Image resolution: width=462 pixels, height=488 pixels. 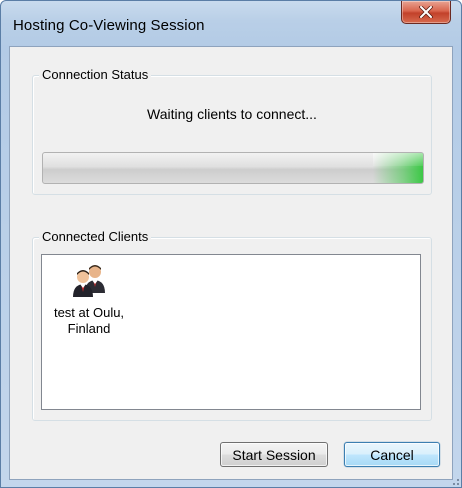 What do you see at coordinates (455, 481) in the screenshot?
I see `resize-grip-icon` at bounding box center [455, 481].